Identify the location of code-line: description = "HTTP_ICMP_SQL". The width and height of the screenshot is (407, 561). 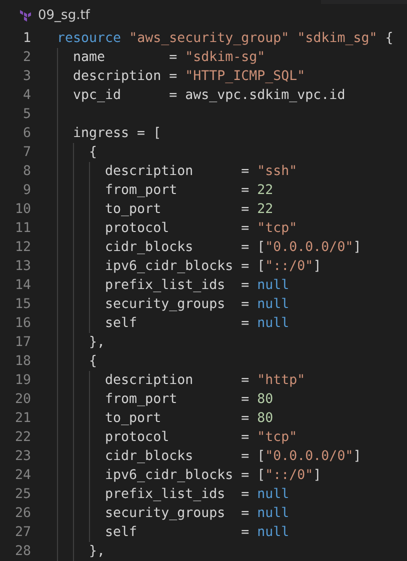
(189, 77).